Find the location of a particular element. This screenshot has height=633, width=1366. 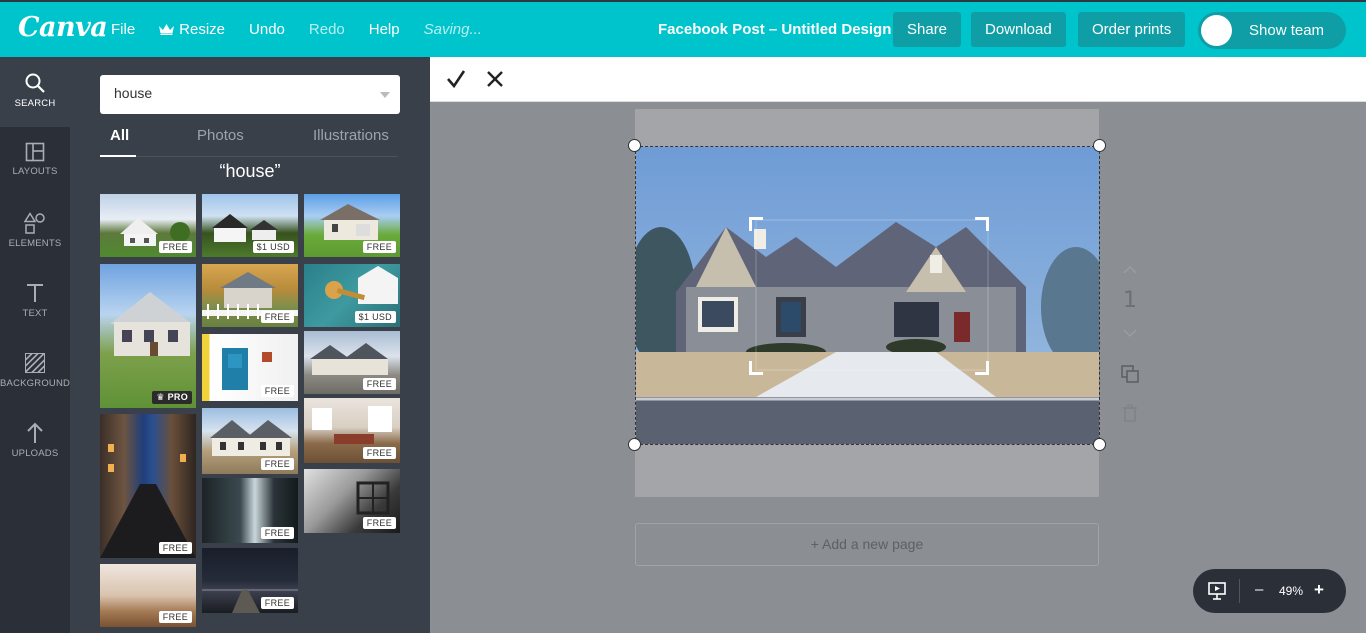

rail-label: UPLOADS is located at coordinates (35, 453).